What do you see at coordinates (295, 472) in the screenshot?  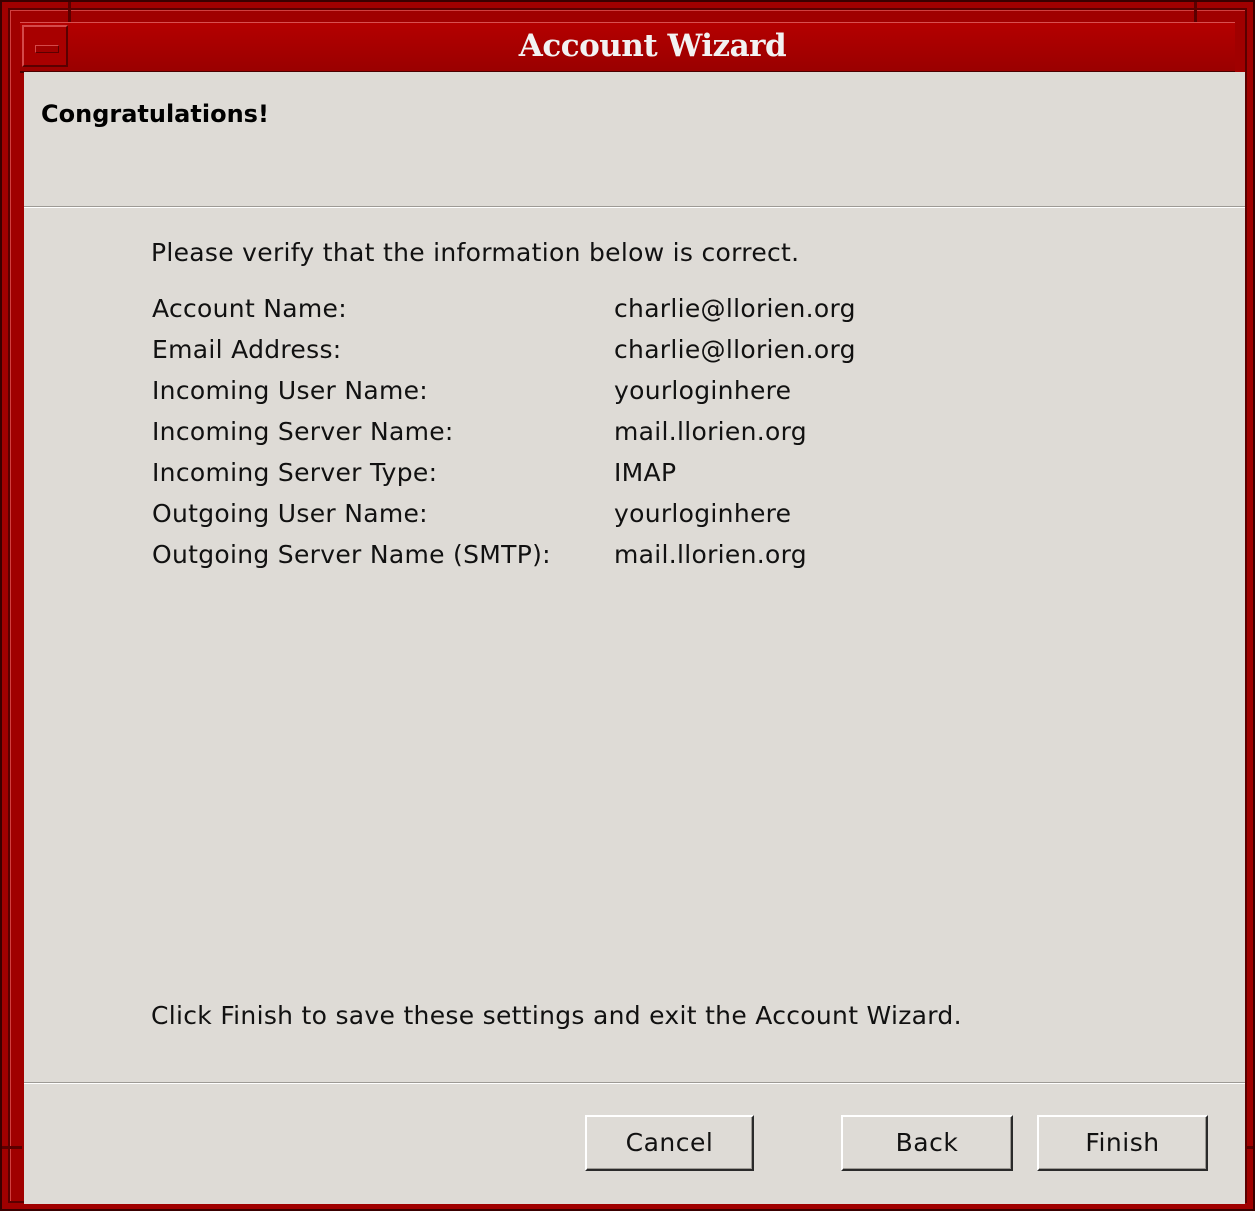 I see `summary-label: Incoming Server Type:` at bounding box center [295, 472].